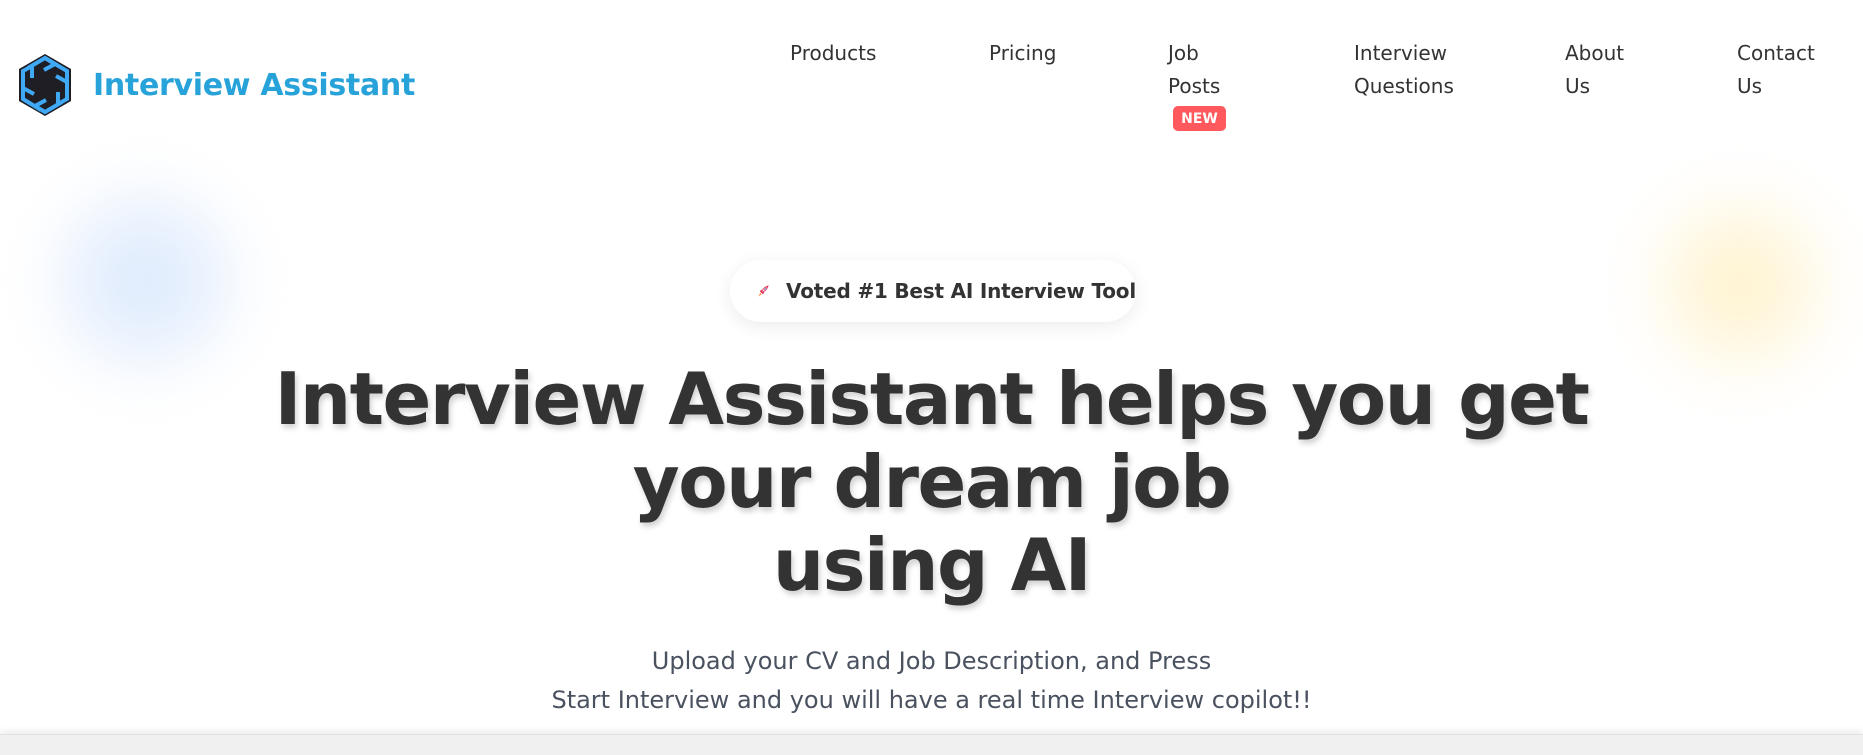 This screenshot has height=755, width=1863. Describe the element at coordinates (961, 291) in the screenshot. I see `award-pill-text: Voted #1 Best AI Interview Tool` at that location.